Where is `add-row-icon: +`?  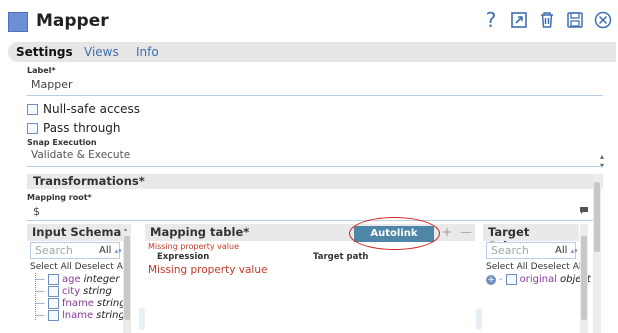 add-row-icon: + is located at coordinates (447, 232).